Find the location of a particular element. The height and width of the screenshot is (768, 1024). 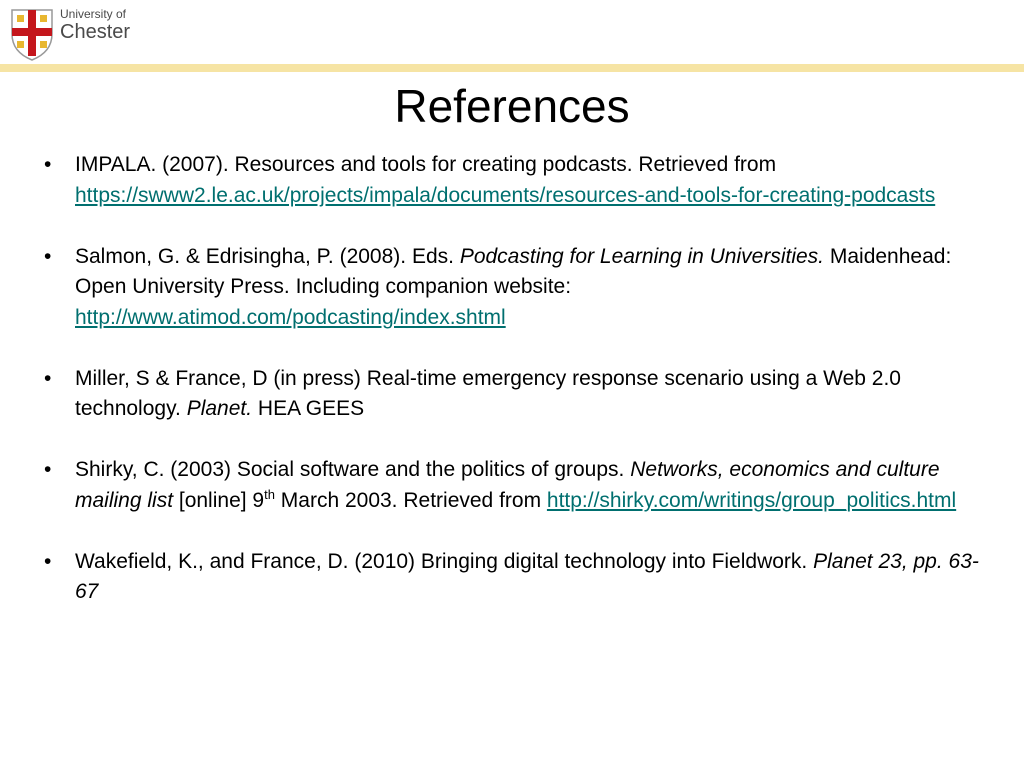

reference-title-italic: Planet. is located at coordinates (219, 408).